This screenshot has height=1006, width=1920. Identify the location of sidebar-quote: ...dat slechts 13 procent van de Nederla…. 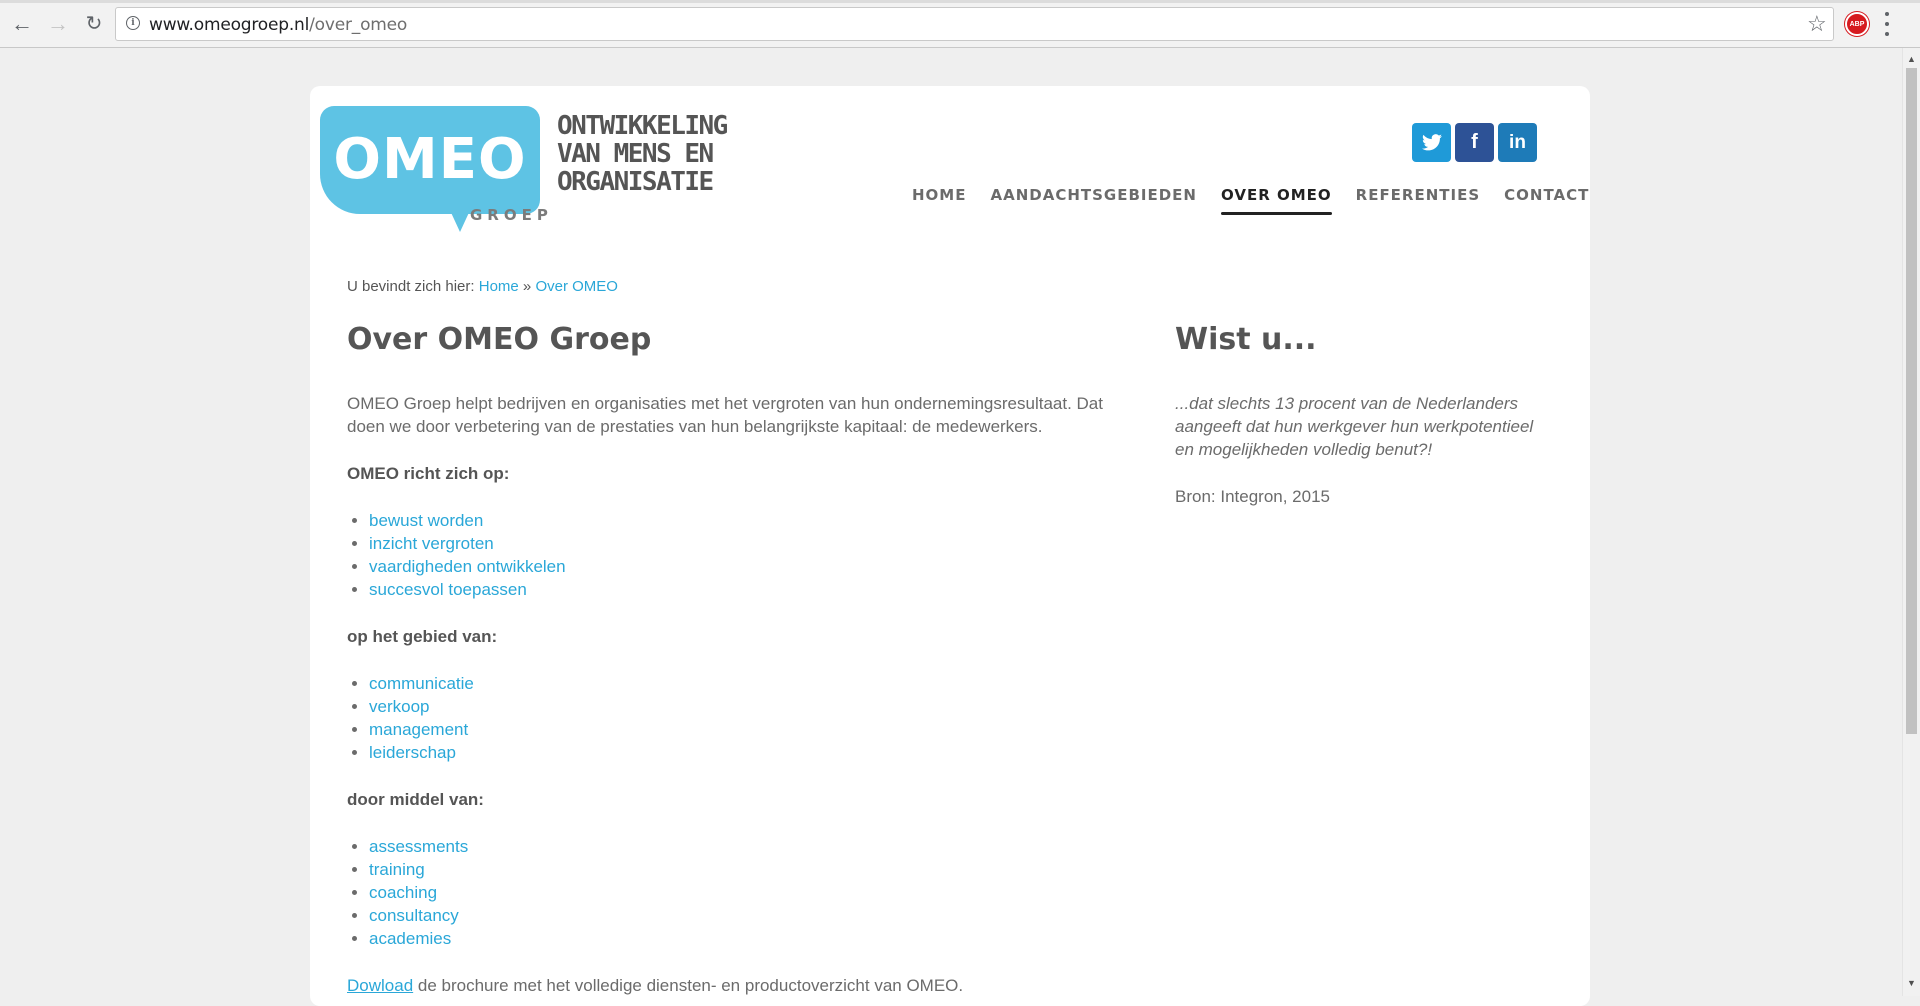
(1354, 426).